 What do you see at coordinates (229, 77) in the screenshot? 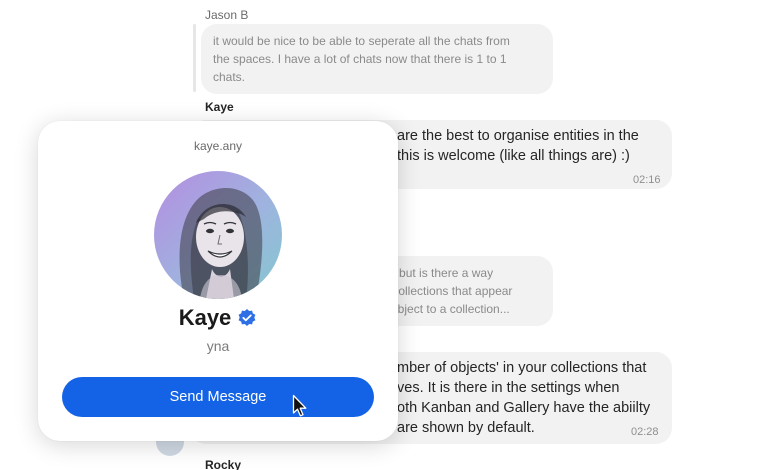
I see `reply-line: chats.` at bounding box center [229, 77].